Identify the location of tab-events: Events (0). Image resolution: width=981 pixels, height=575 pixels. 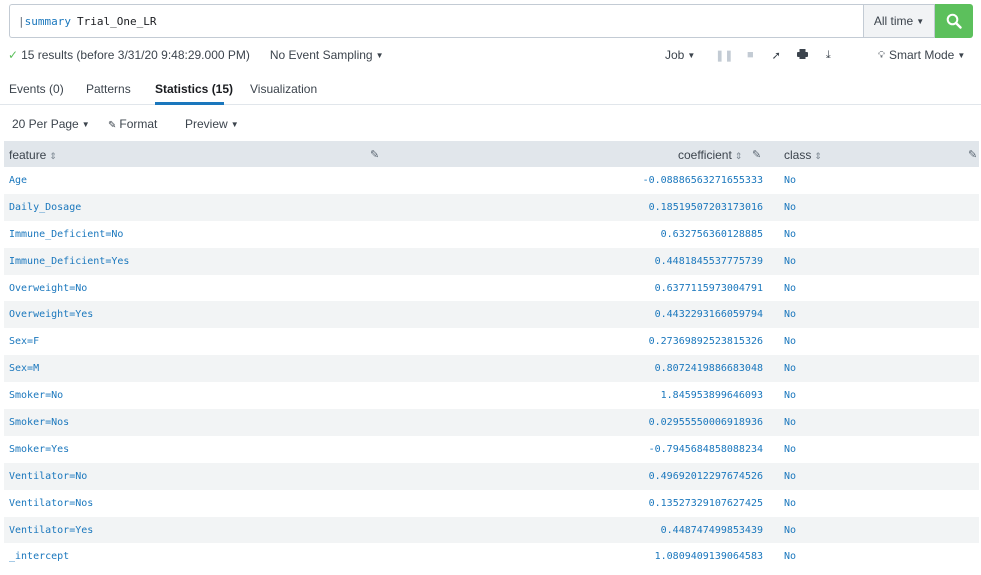
(36, 89).